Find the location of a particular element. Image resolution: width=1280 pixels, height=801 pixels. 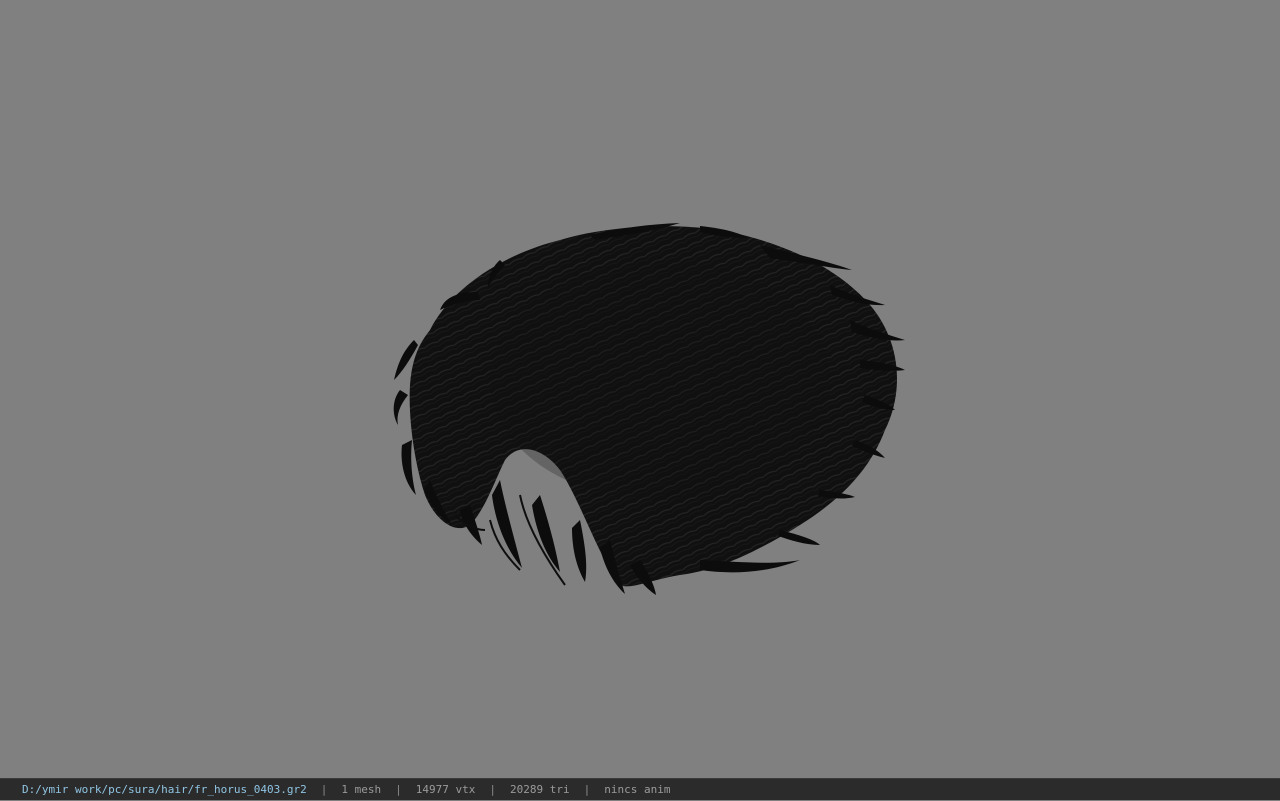

vertex-count: 14977 vtx is located at coordinates (445, 789).